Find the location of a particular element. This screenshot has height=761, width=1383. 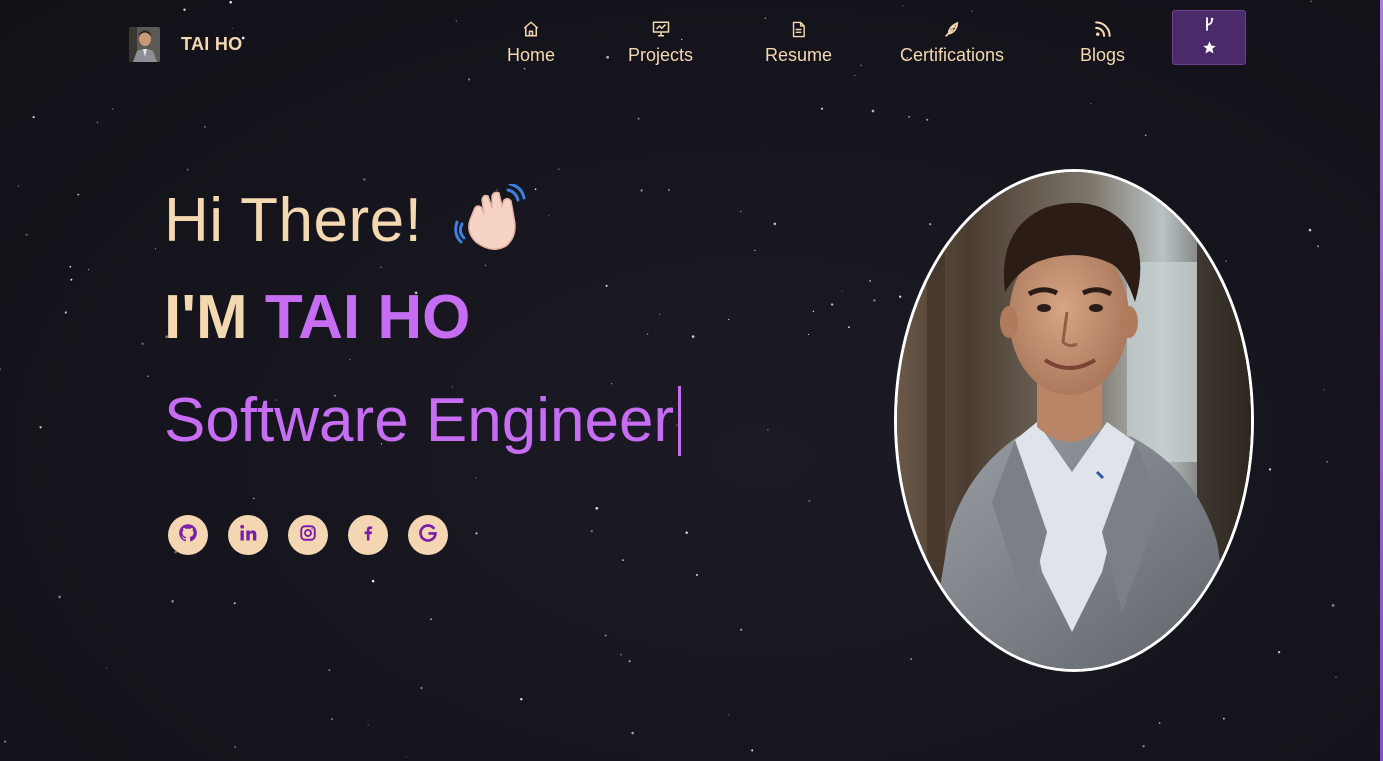

github-fork-star-button is located at coordinates (1209, 37).